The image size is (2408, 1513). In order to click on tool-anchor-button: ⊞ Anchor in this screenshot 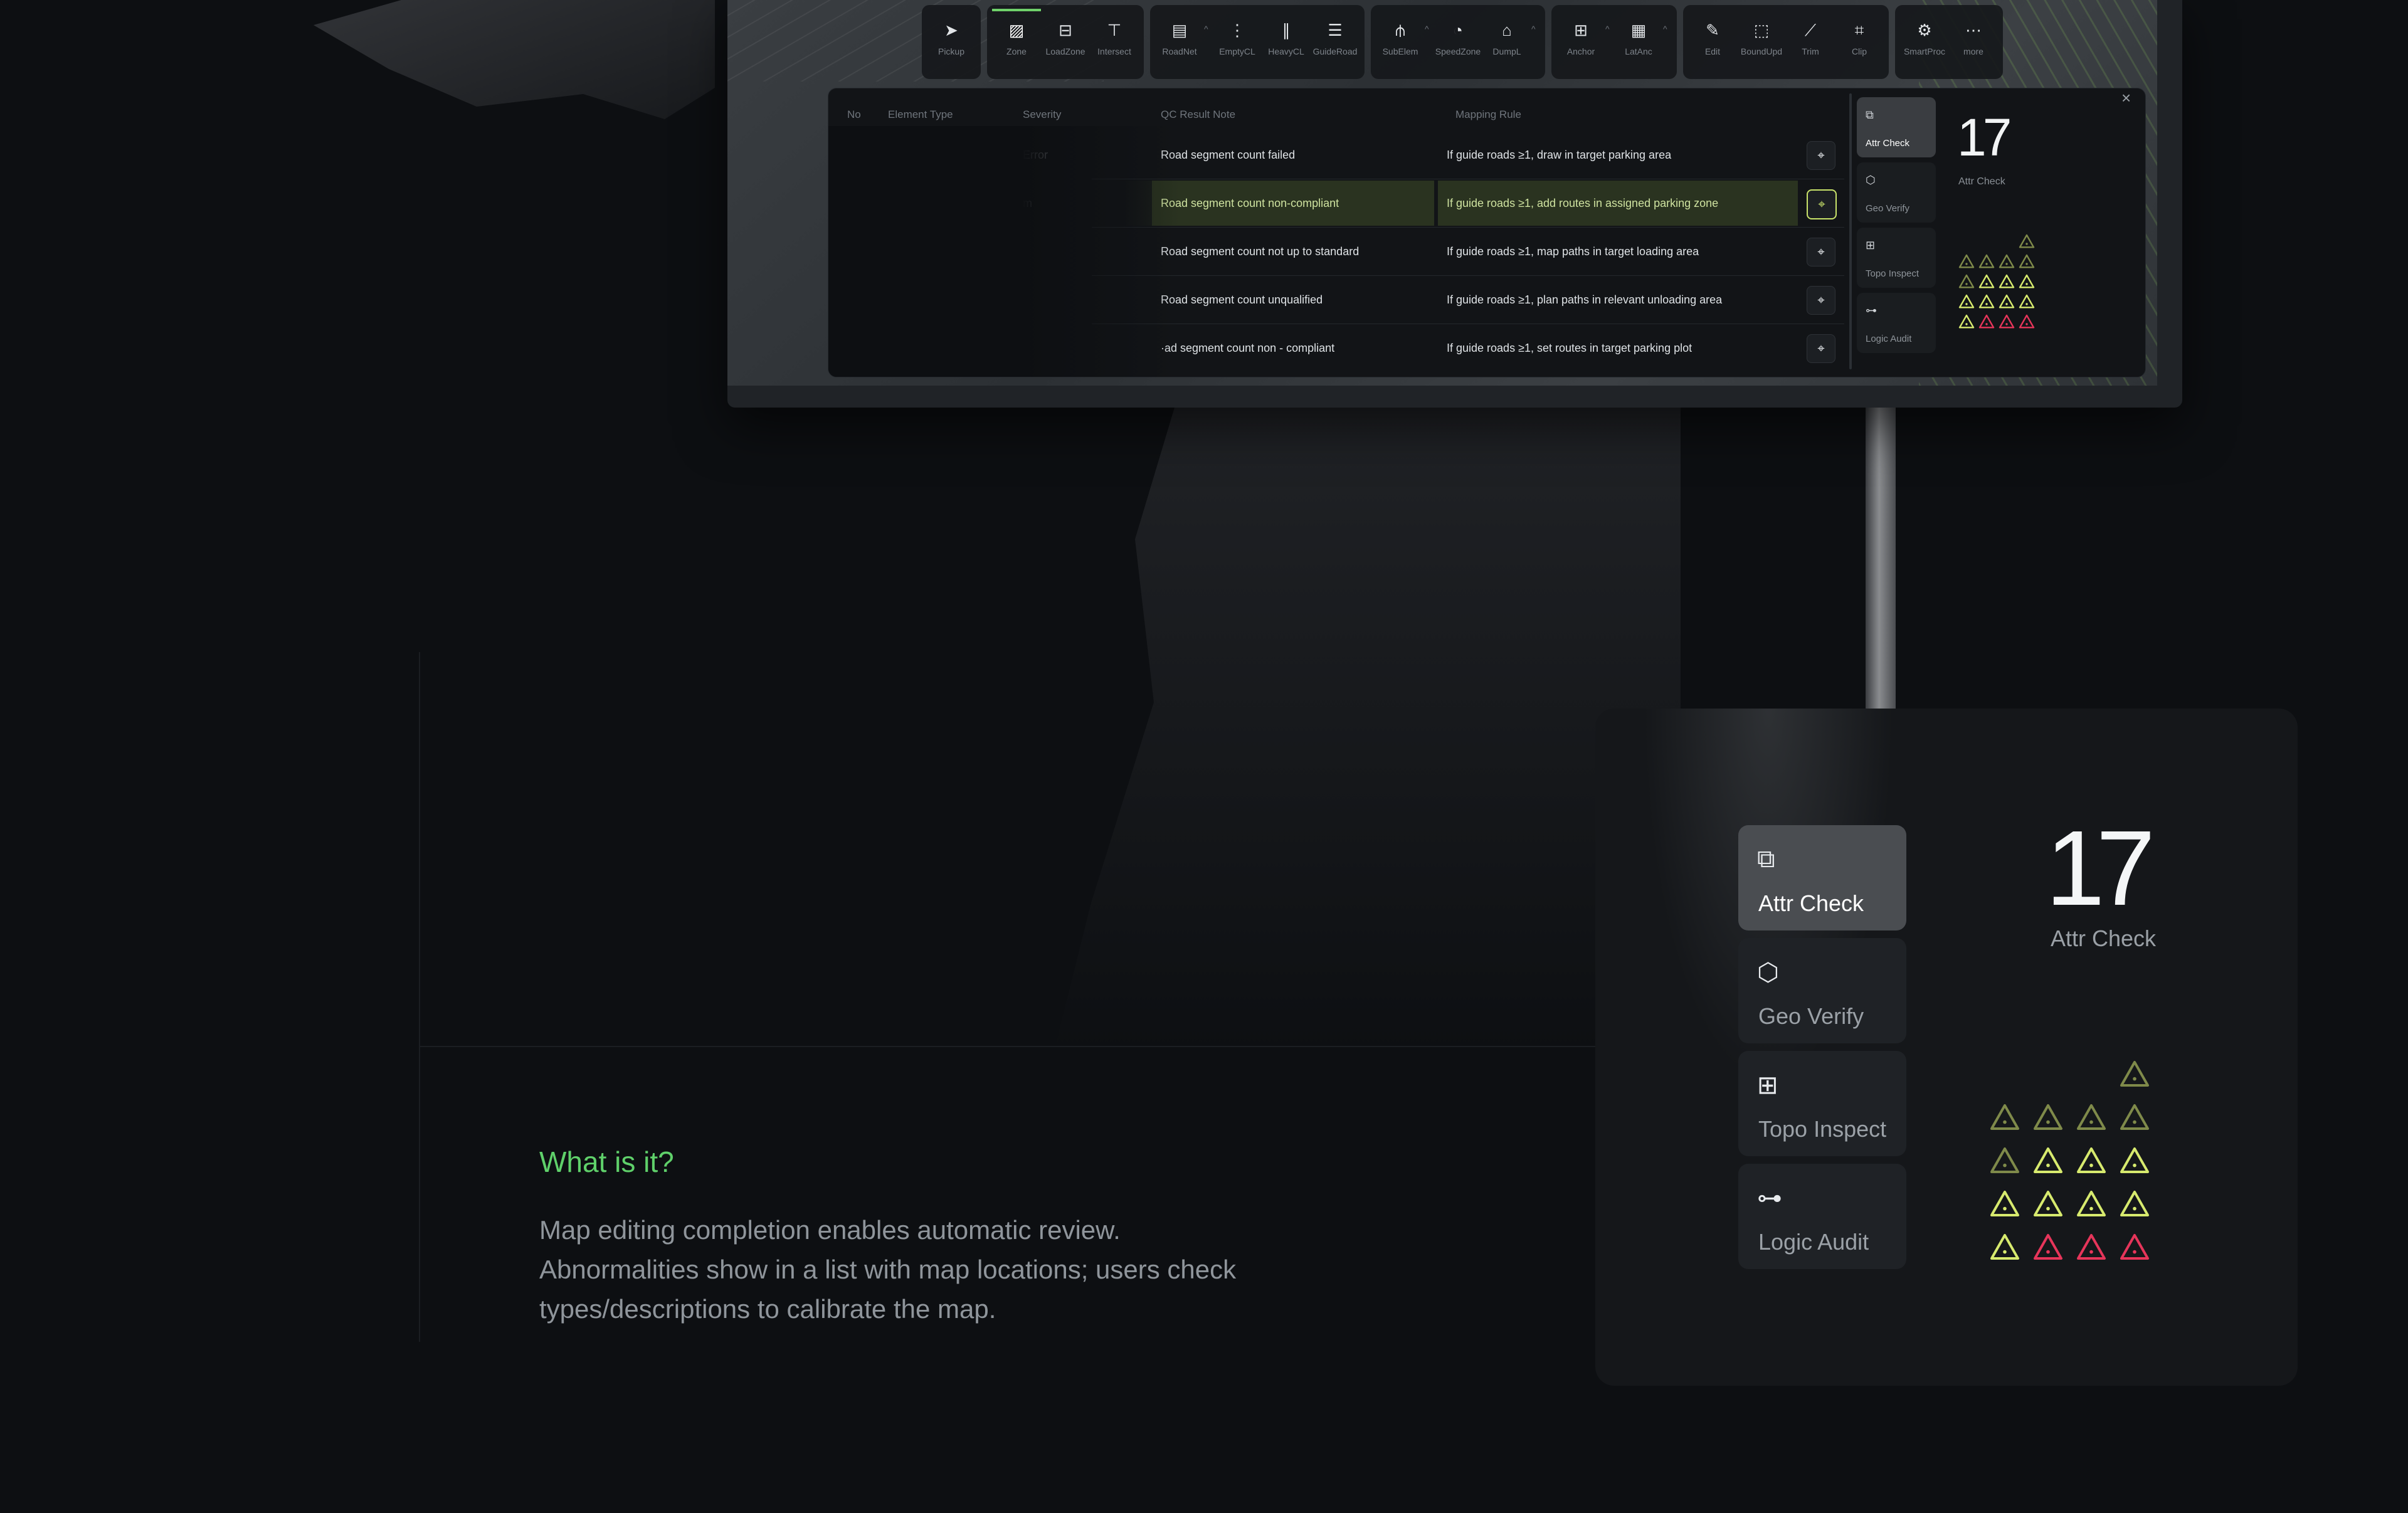, I will do `click(1580, 42)`.